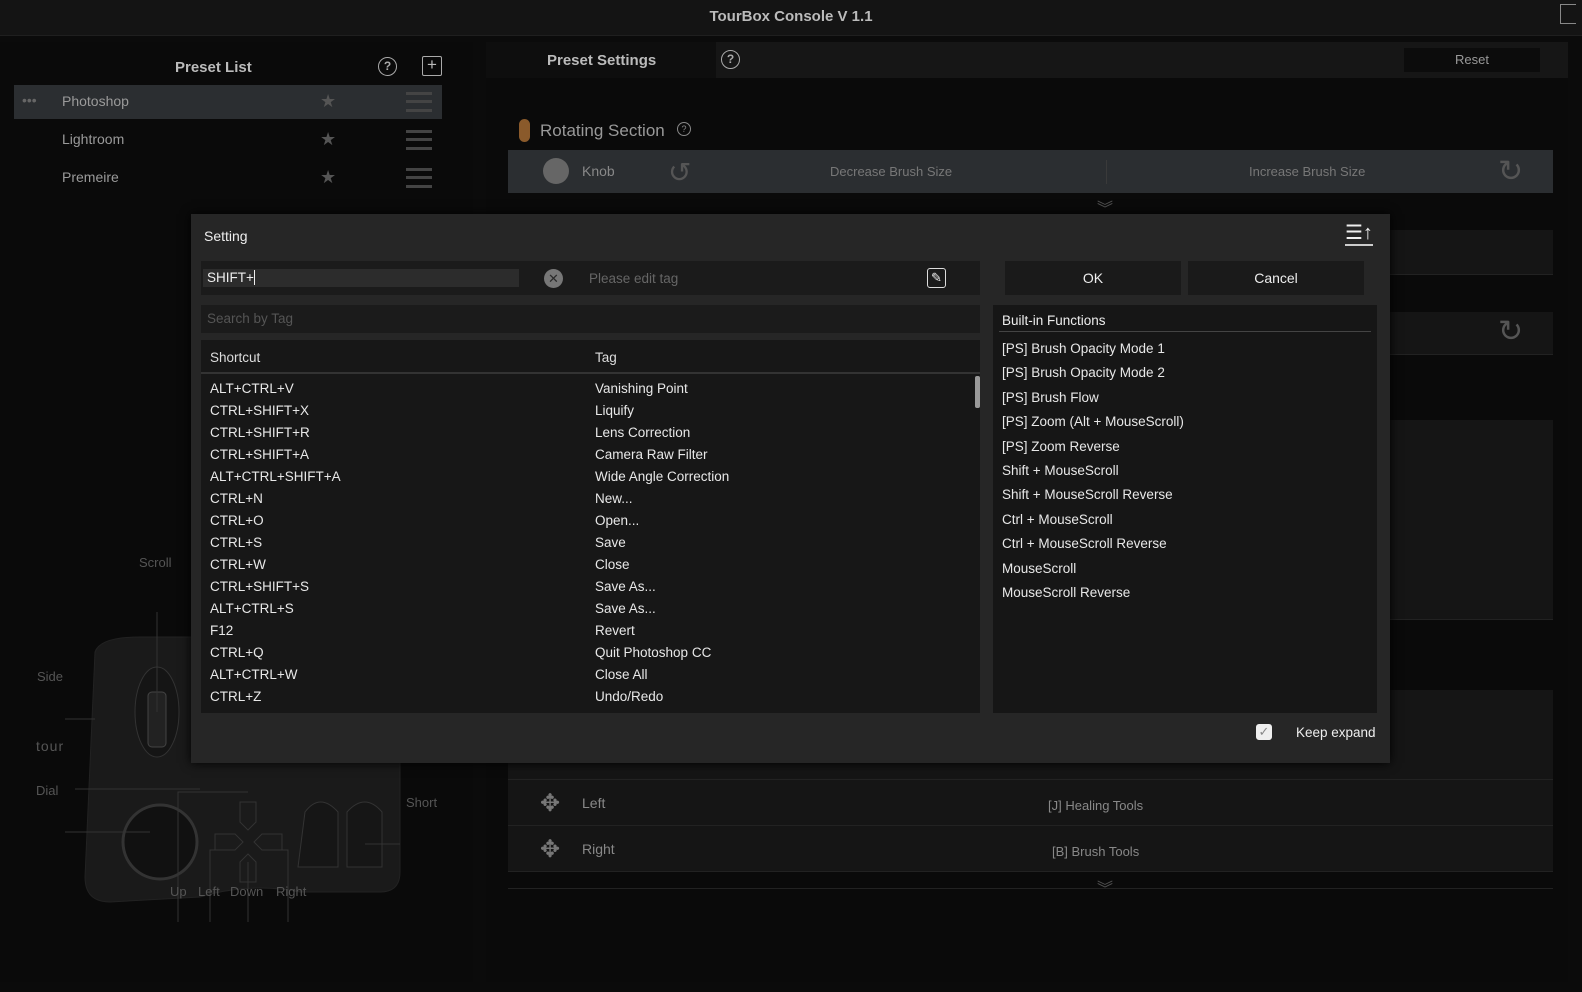 This screenshot has height=992, width=1582. I want to click on preset-label: Photoshop, so click(95, 101).